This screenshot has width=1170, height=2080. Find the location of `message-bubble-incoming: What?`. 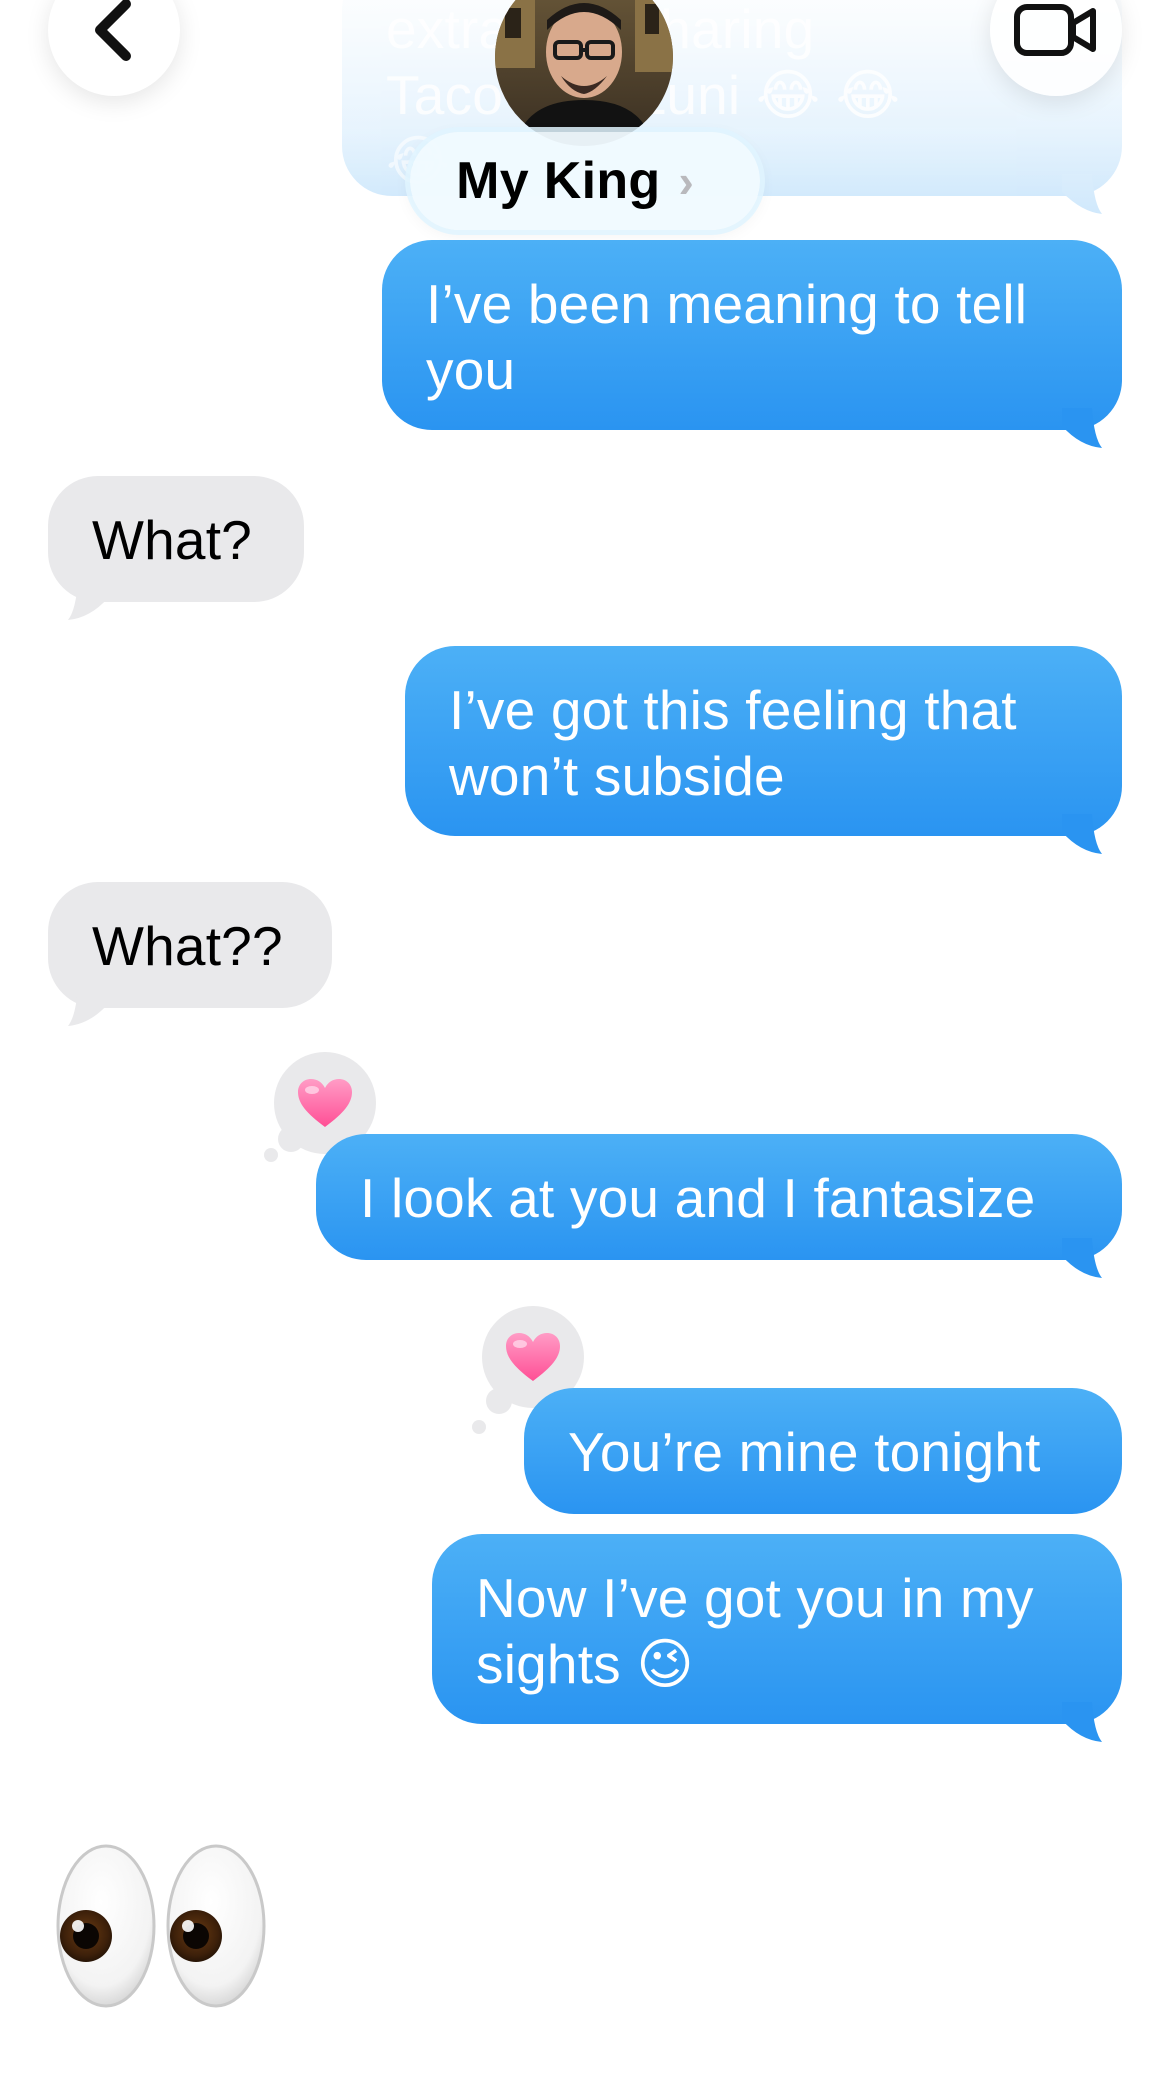

message-bubble-incoming: What? is located at coordinates (176, 548).